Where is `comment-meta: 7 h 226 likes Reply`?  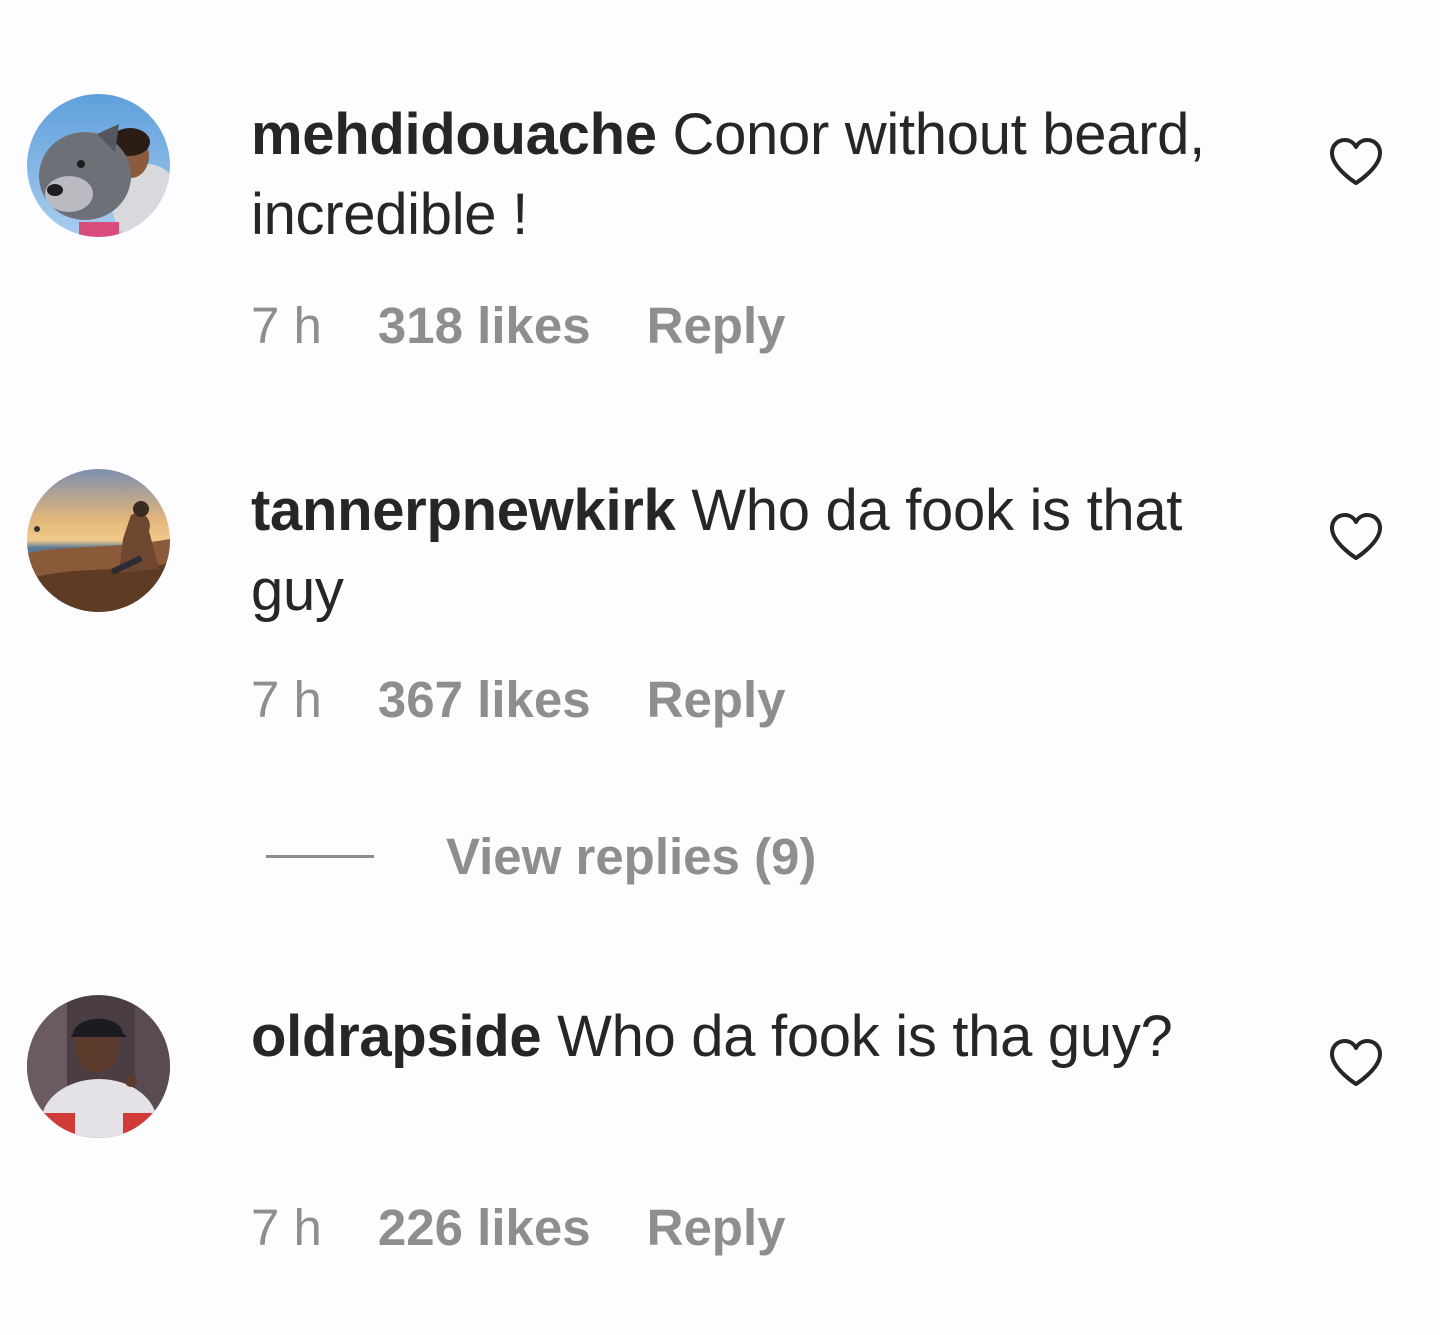
comment-meta: 7 h 226 likes Reply is located at coordinates (518, 1227).